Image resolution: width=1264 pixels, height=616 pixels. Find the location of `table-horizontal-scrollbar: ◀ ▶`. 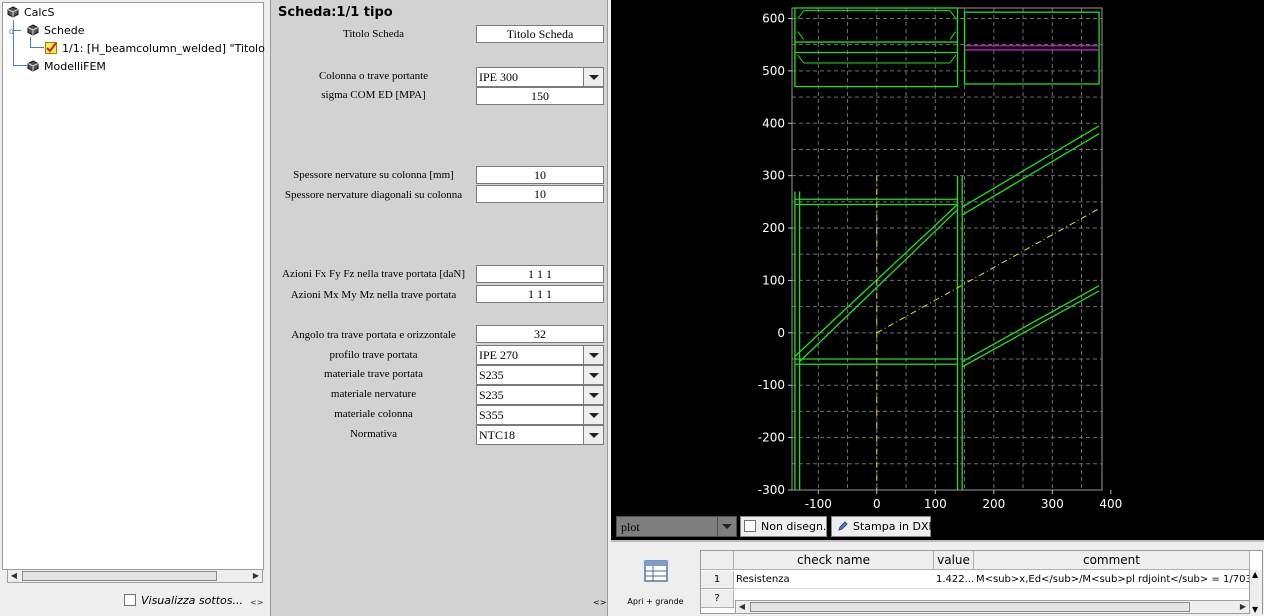

table-horizontal-scrollbar: ◀ ▶ is located at coordinates (992, 607).